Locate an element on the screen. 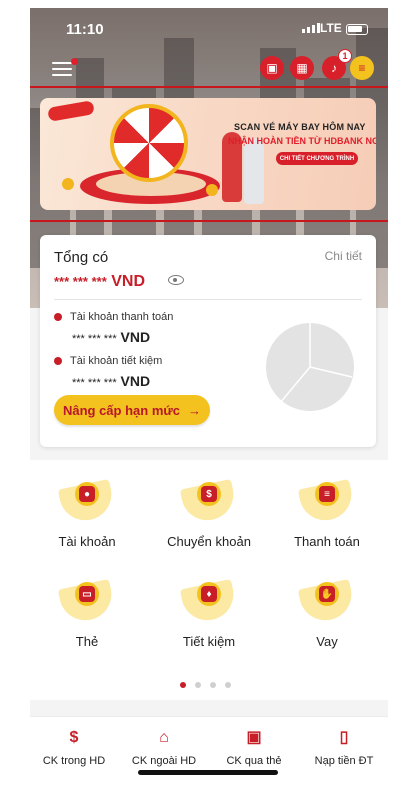 The image size is (408, 790). checking-account-value: *** *** *** VND is located at coordinates (111, 337).